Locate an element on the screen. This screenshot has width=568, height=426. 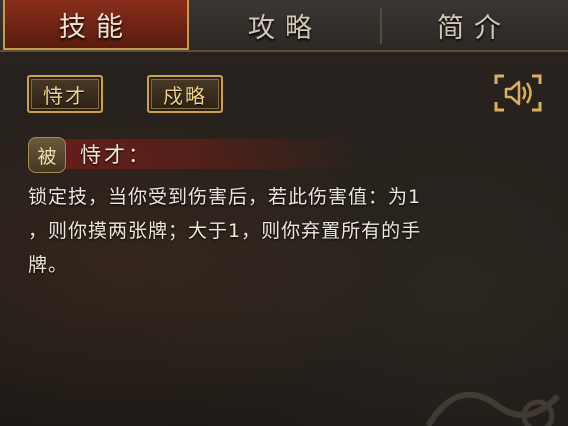
sound-button is located at coordinates (518, 93).